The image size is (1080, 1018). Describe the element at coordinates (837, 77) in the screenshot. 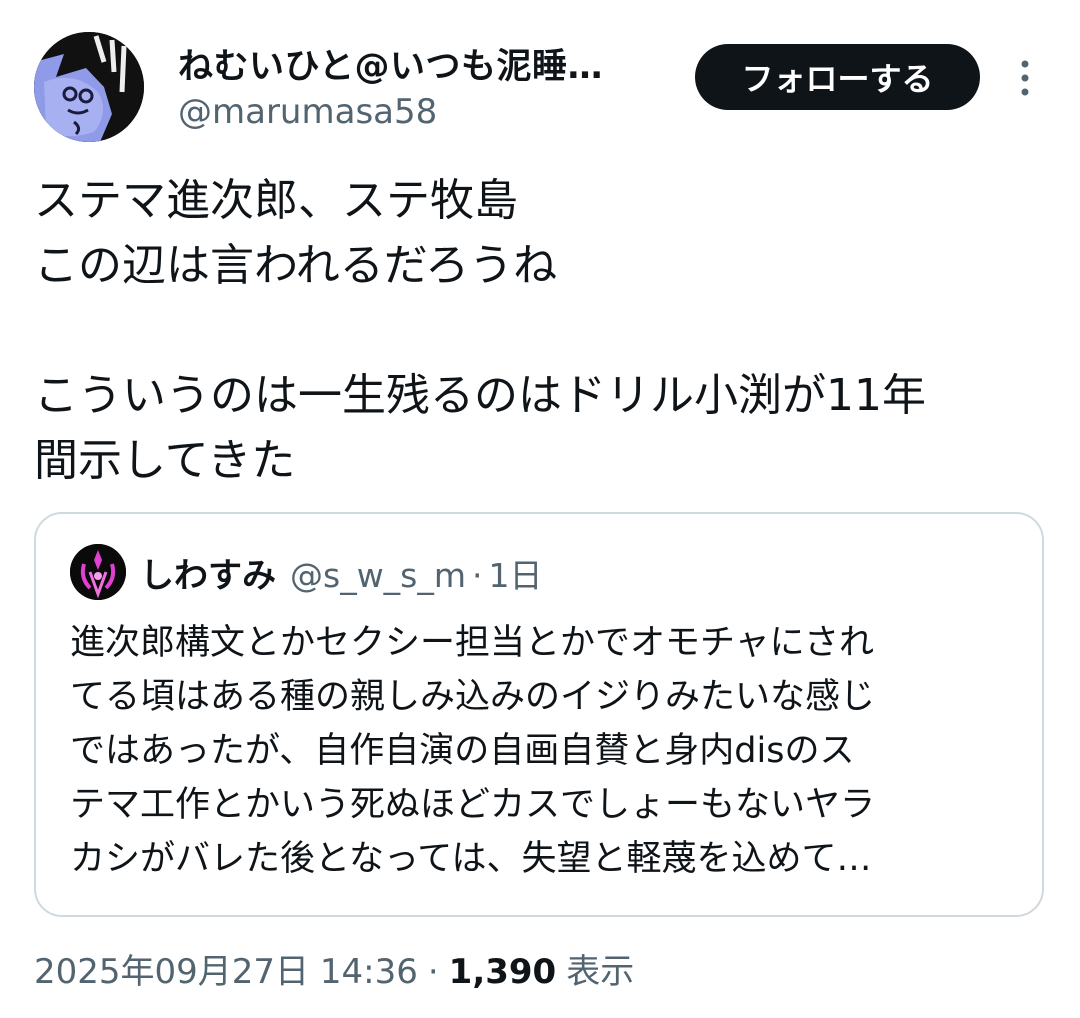

I see `follow-button: フォローする` at that location.